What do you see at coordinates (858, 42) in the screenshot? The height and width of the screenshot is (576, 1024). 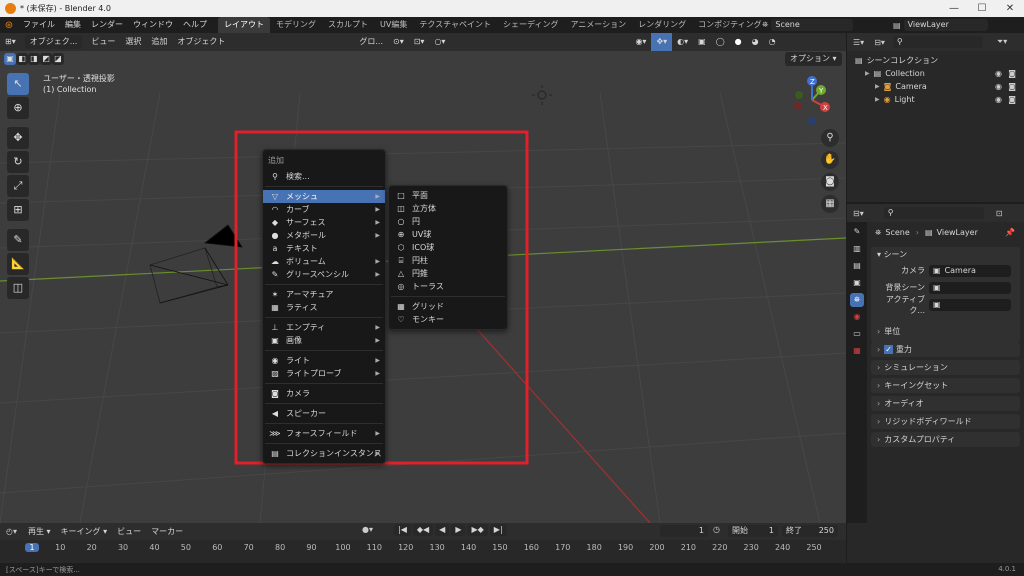 I see `outliner-editor-icon: ☰▾` at bounding box center [858, 42].